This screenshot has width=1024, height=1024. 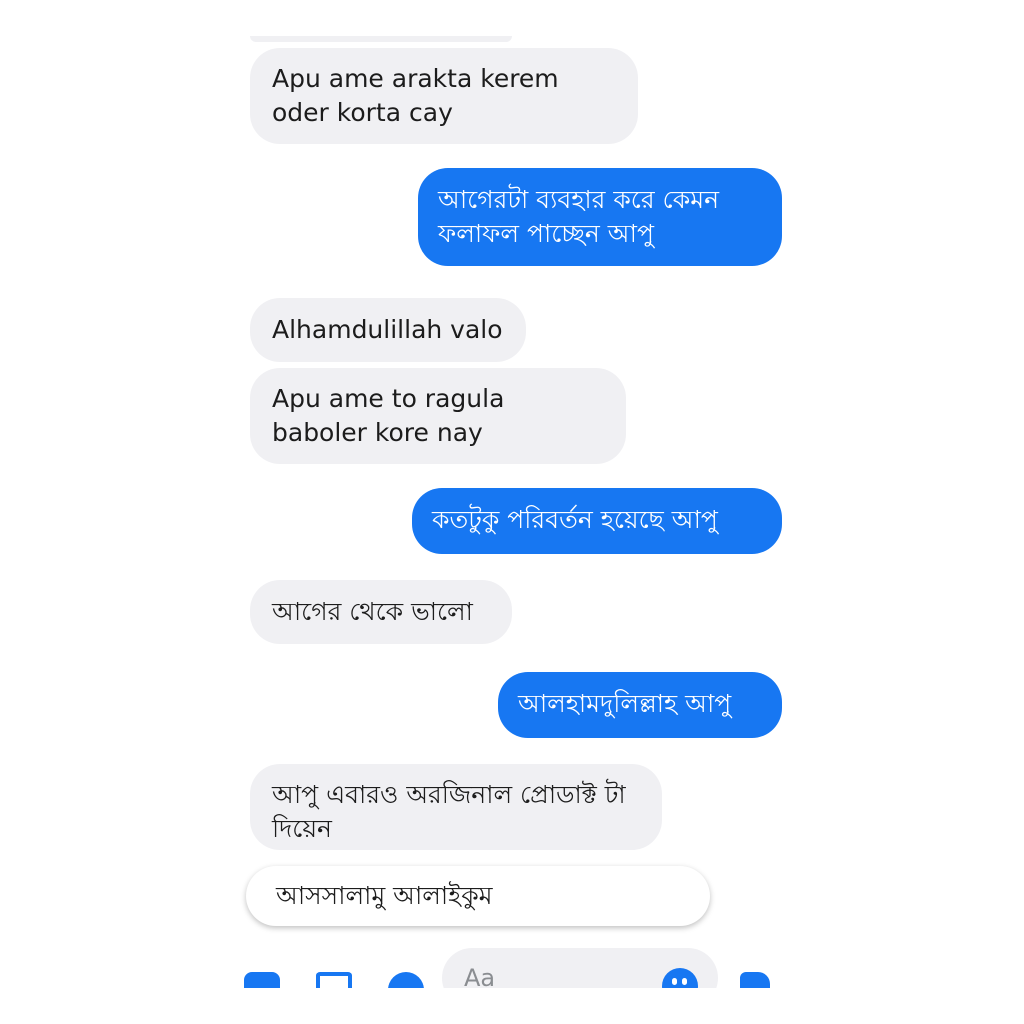 I want to click on message-text: Apu ame to ragula baboler kore nay, so click(x=388, y=415).